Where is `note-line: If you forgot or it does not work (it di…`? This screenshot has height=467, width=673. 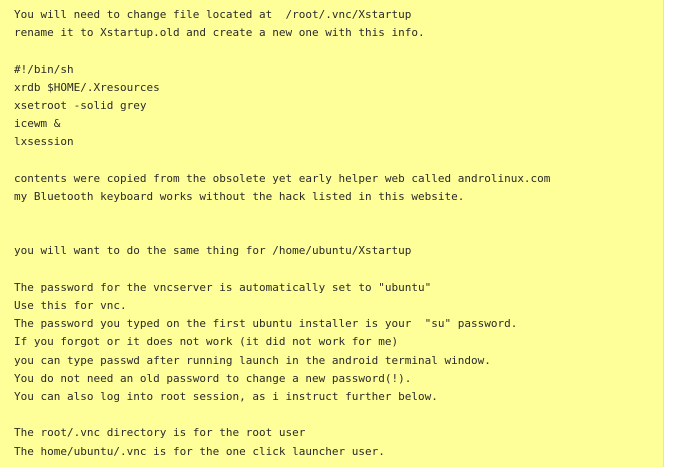 note-line: If you forgot or it does not work (it di… is located at coordinates (206, 342).